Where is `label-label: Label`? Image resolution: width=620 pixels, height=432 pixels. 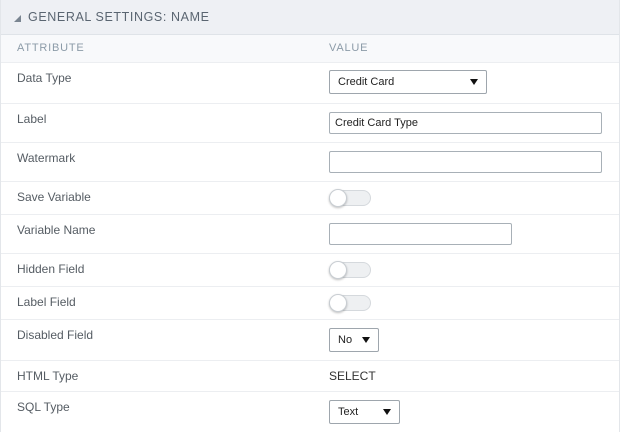
label-label: Label is located at coordinates (32, 119).